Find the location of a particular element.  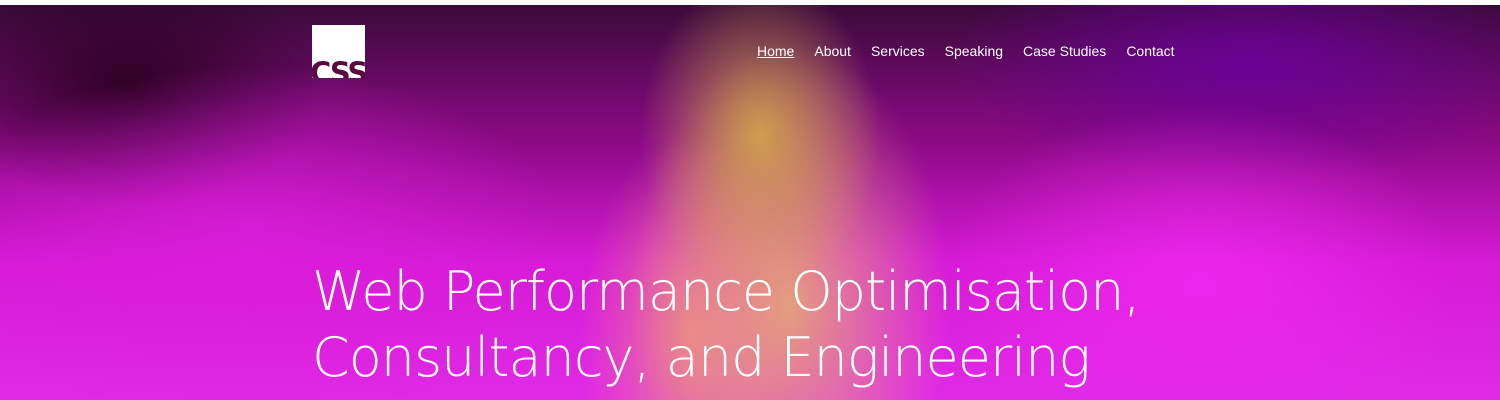

nav-item-case-studies: Case Studies is located at coordinates (1064, 51).